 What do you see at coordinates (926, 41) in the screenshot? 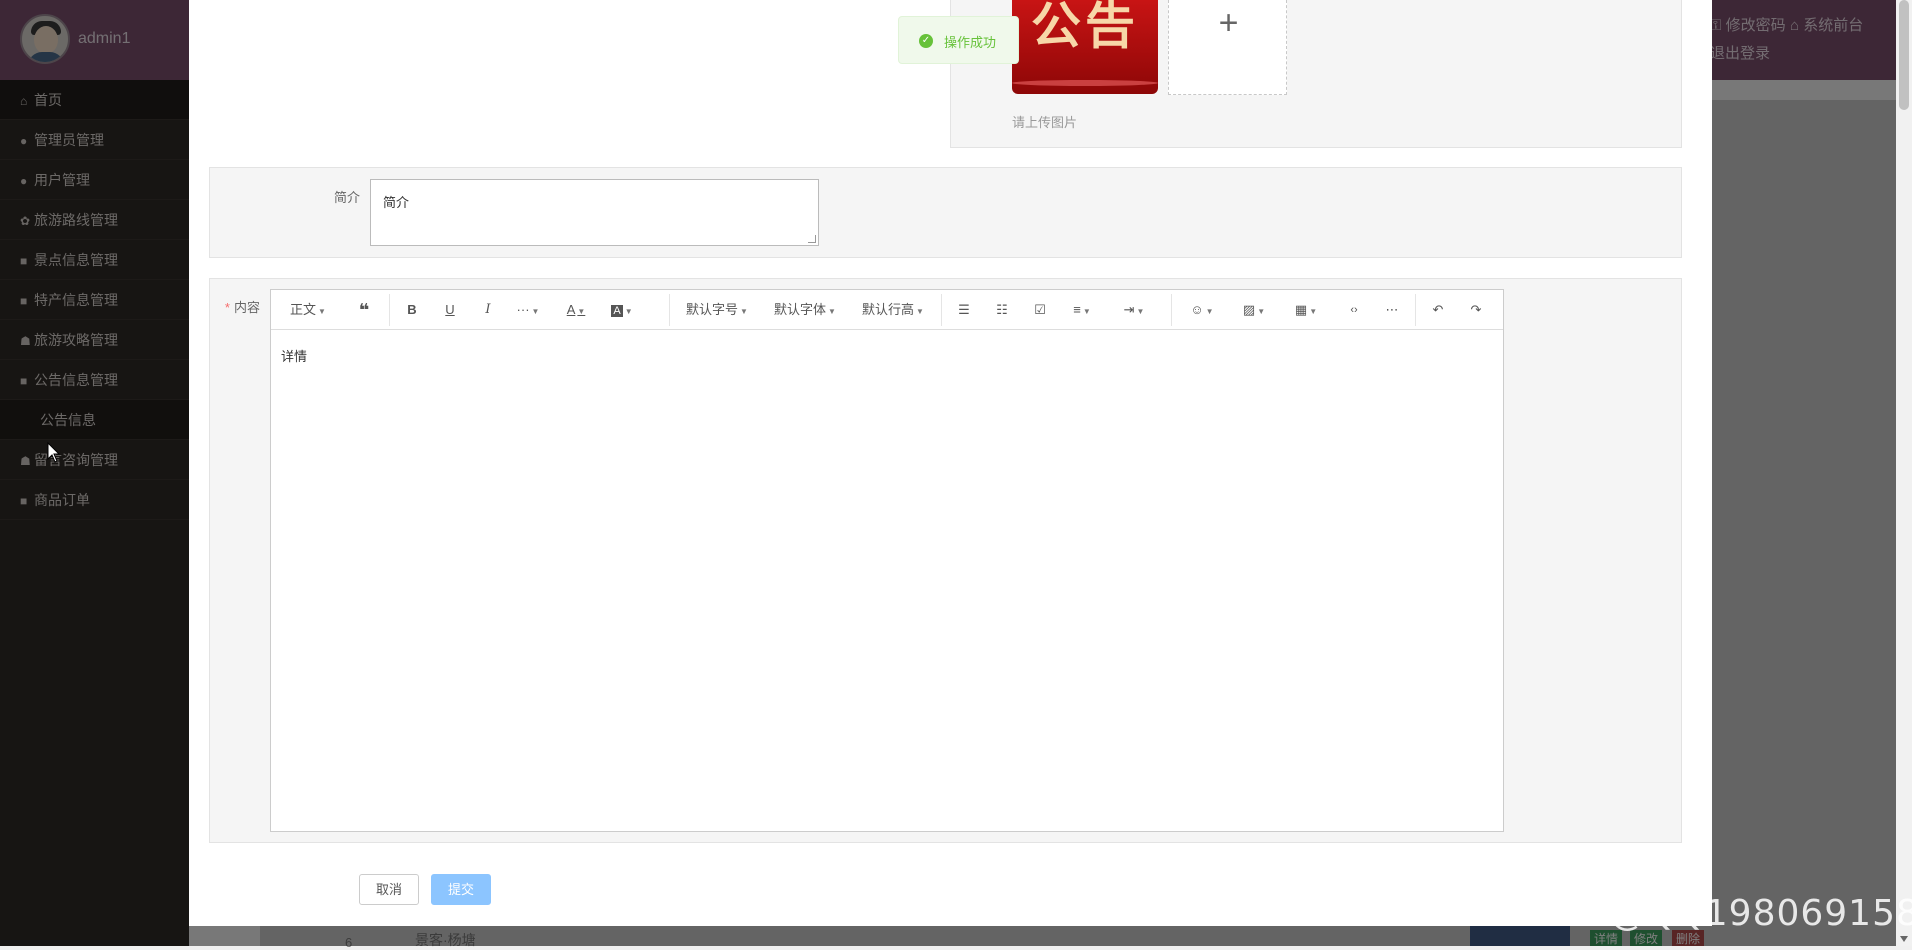
I see `check-circle-icon: ✓` at bounding box center [926, 41].